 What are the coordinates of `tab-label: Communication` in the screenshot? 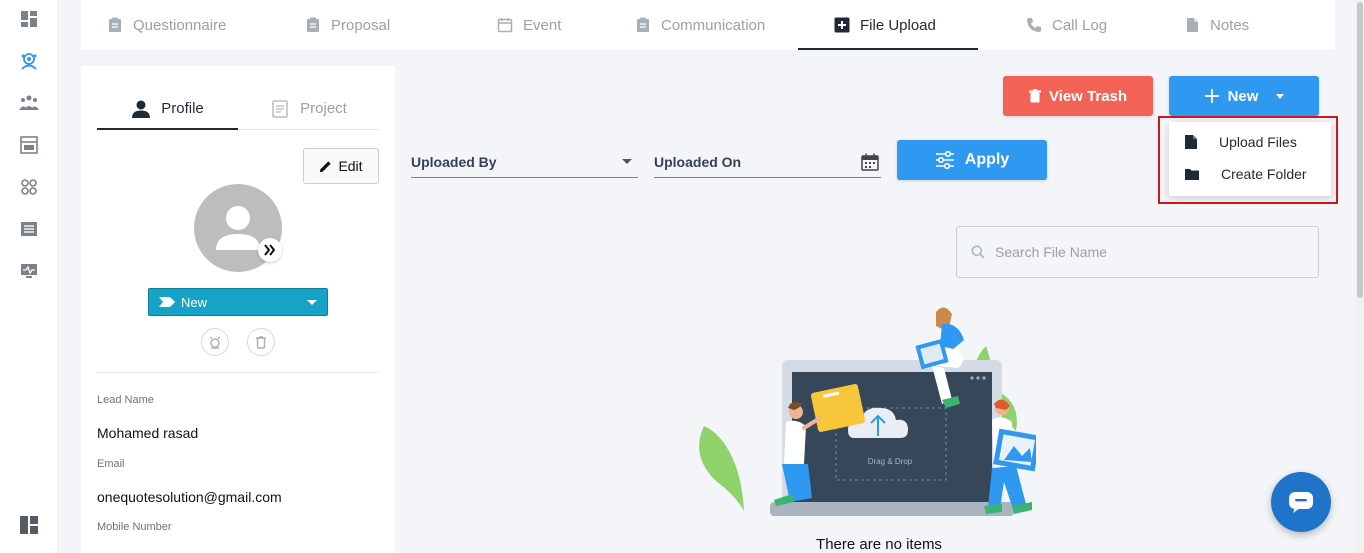 It's located at (713, 25).